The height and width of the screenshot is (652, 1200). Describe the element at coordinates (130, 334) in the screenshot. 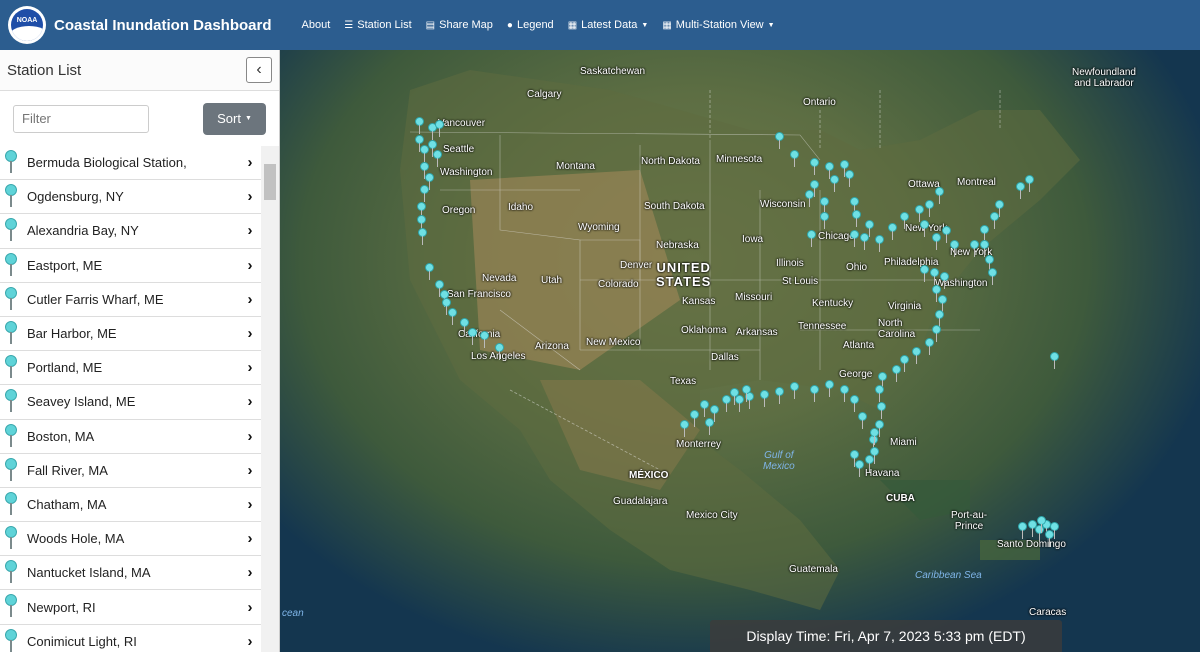

I see `station-list-item: Bar Harbor, ME ›` at that location.